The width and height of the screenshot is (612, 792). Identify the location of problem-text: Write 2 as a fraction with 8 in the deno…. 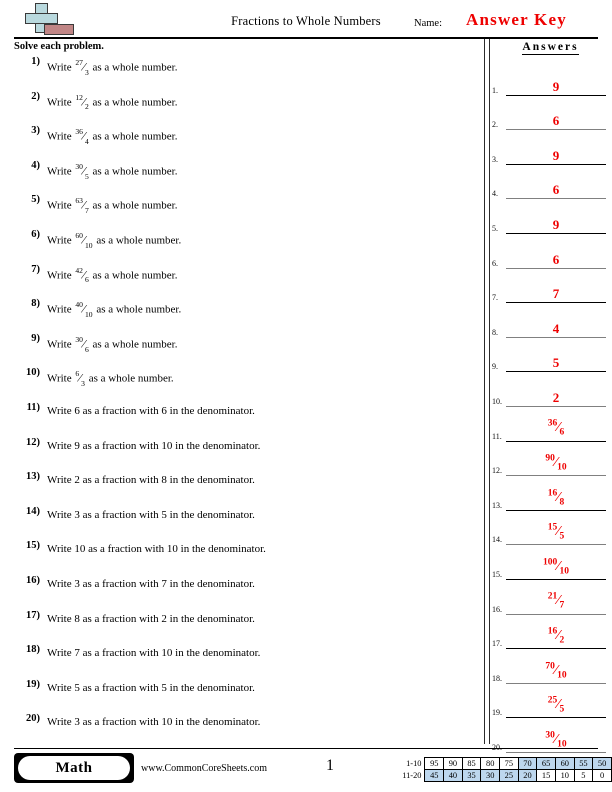
(151, 480).